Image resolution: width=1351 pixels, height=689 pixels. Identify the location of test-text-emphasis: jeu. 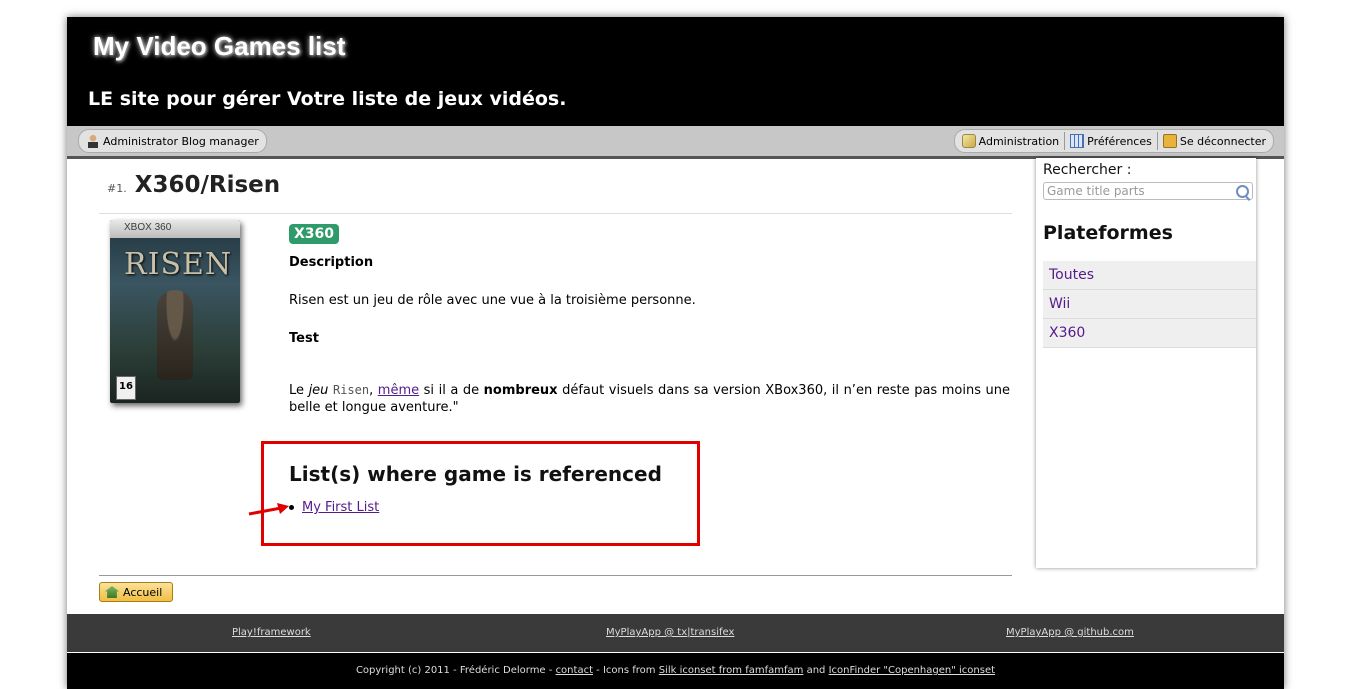
(318, 390).